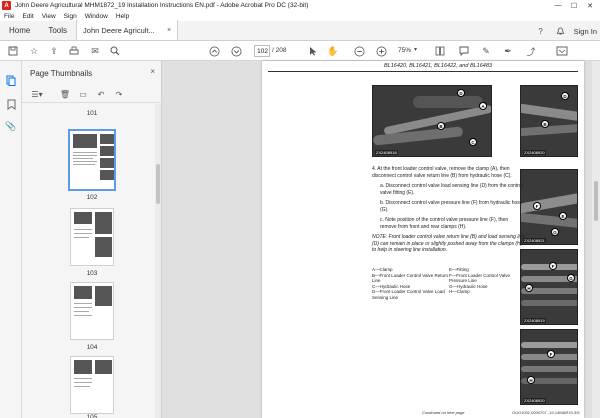 The width and height of the screenshot is (600, 418). I want to click on window-controls: — ☐ ✕, so click(574, 5).